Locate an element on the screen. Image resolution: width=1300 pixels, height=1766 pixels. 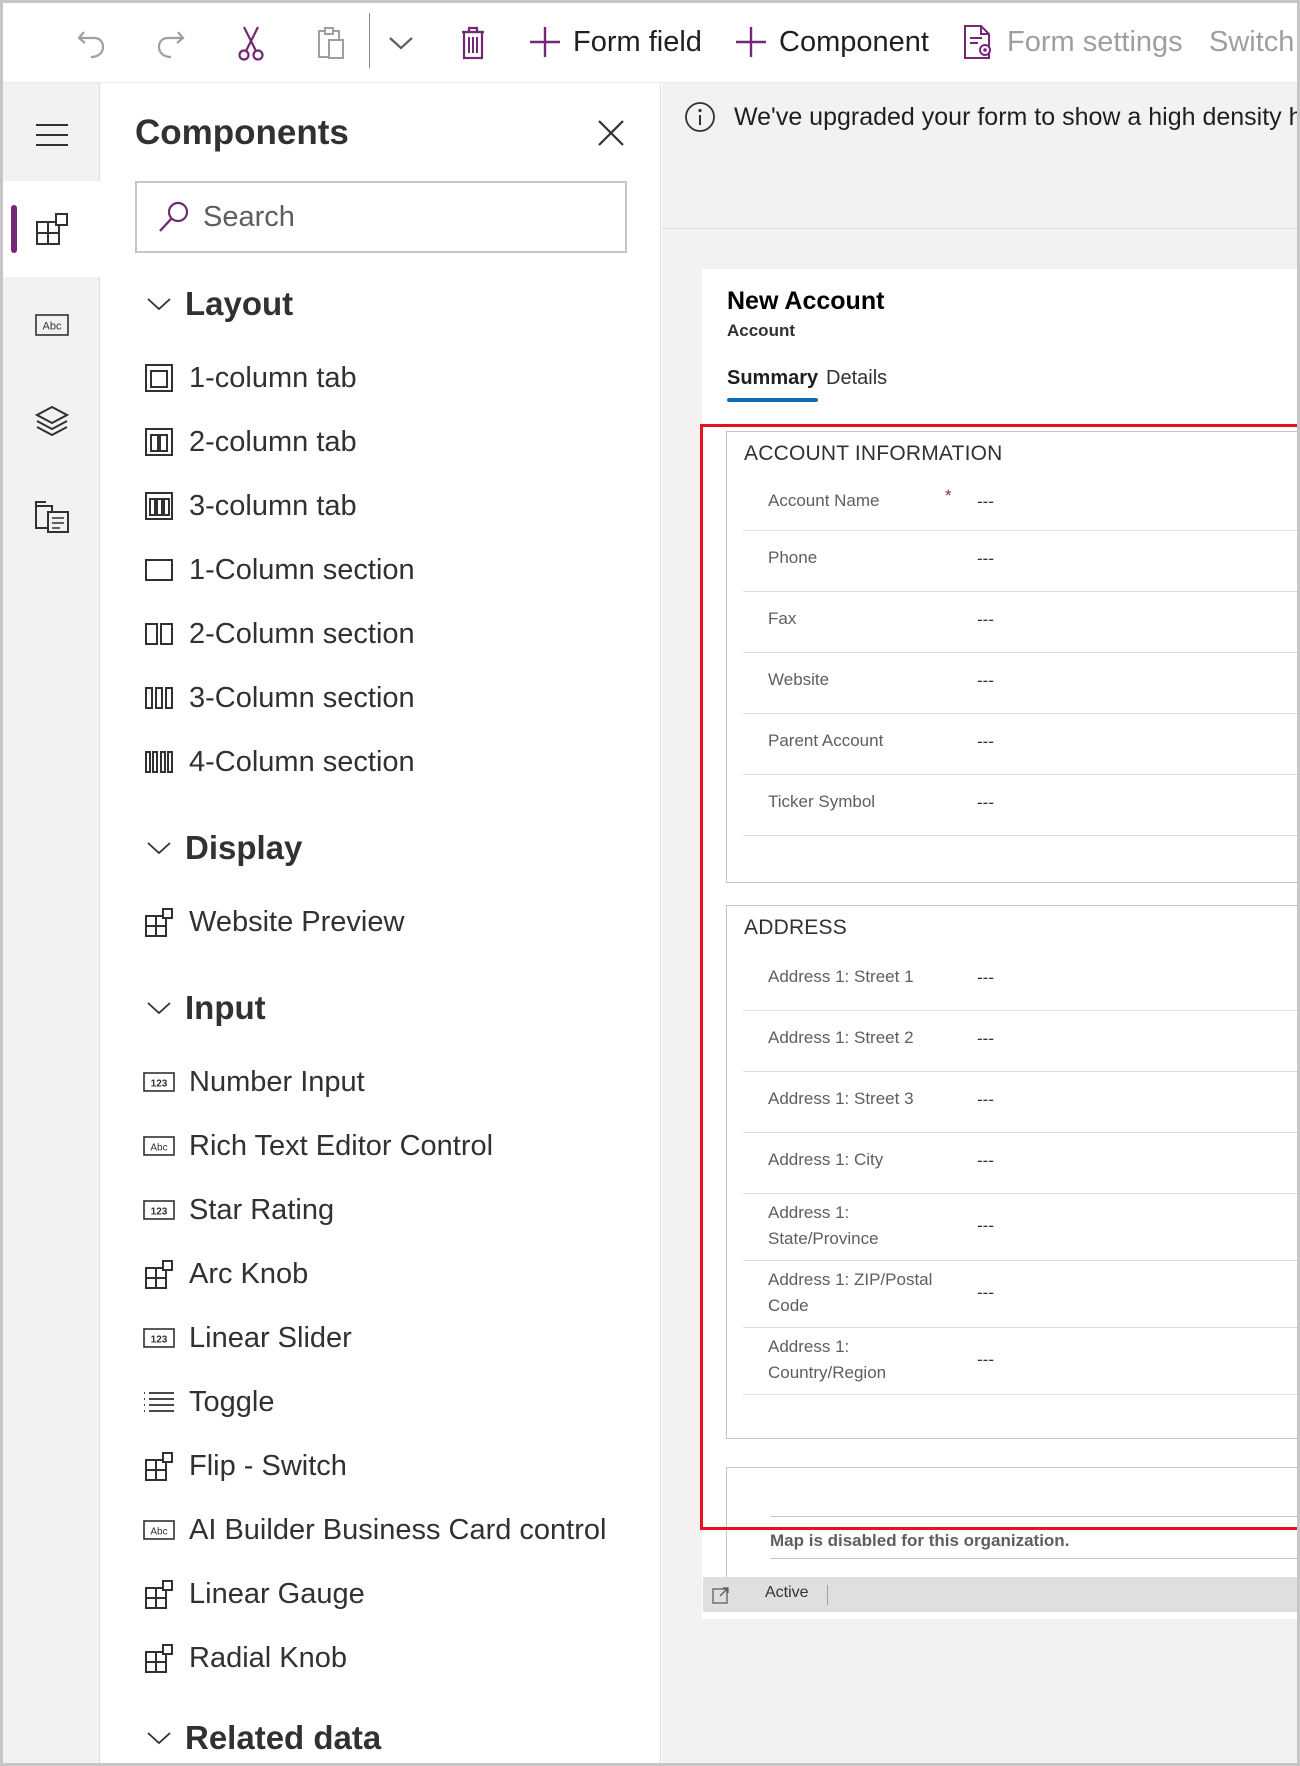
close-icon is located at coordinates (611, 133).